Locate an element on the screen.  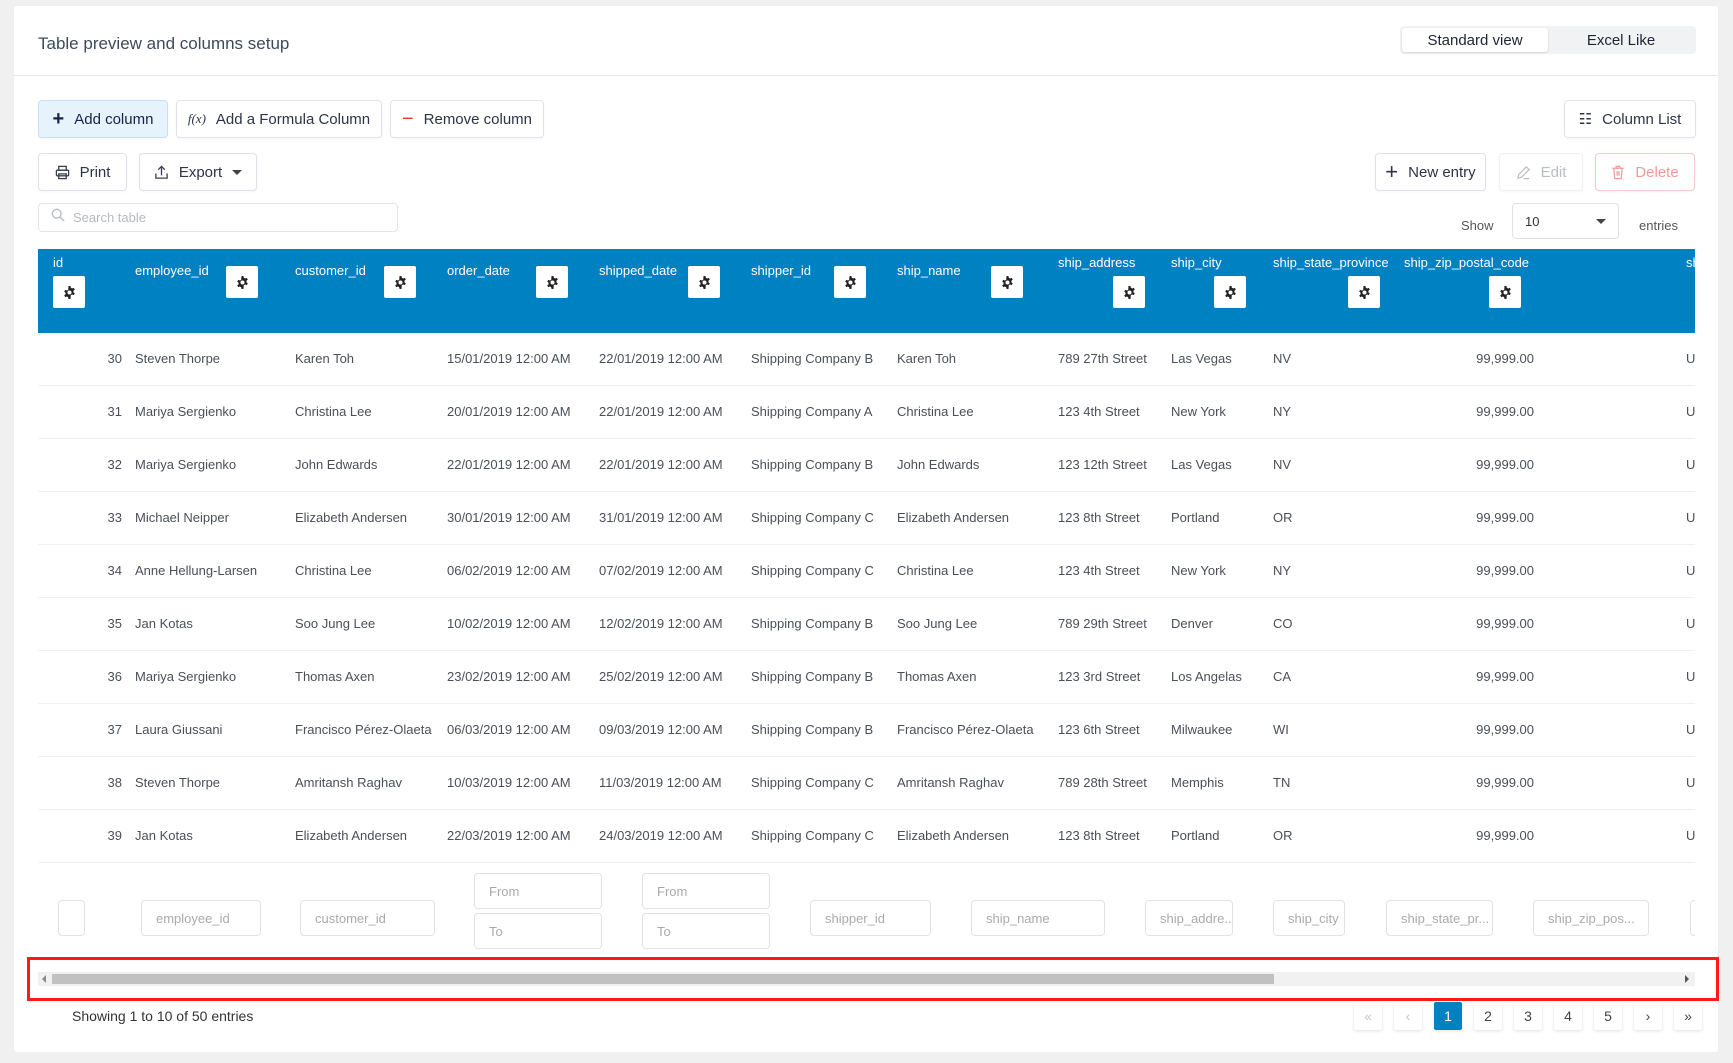
column-list-button: ☷ Column List is located at coordinates (1630, 119).